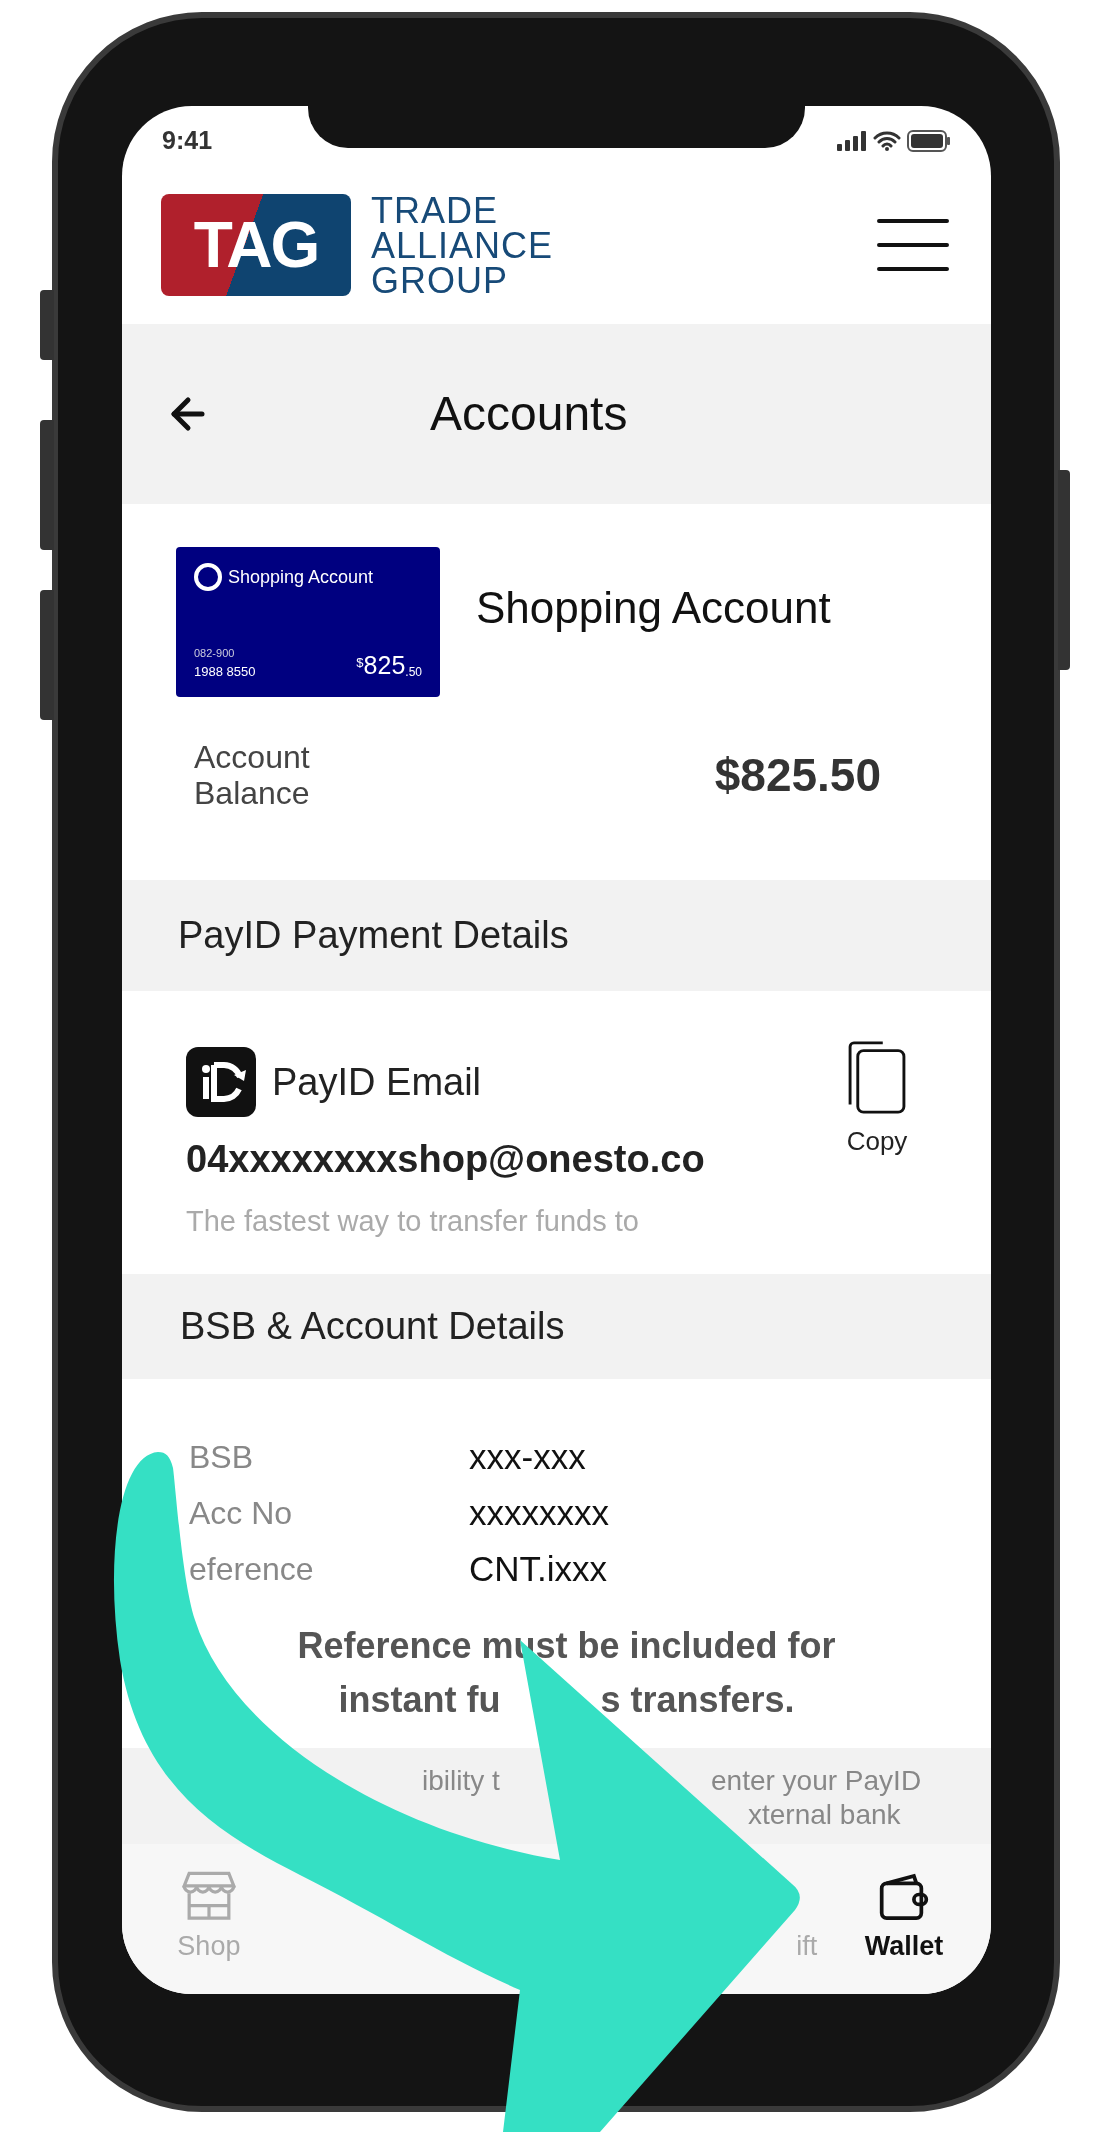 The height and width of the screenshot is (2132, 1104). I want to click on balance-label: Account Balance, so click(252, 775).